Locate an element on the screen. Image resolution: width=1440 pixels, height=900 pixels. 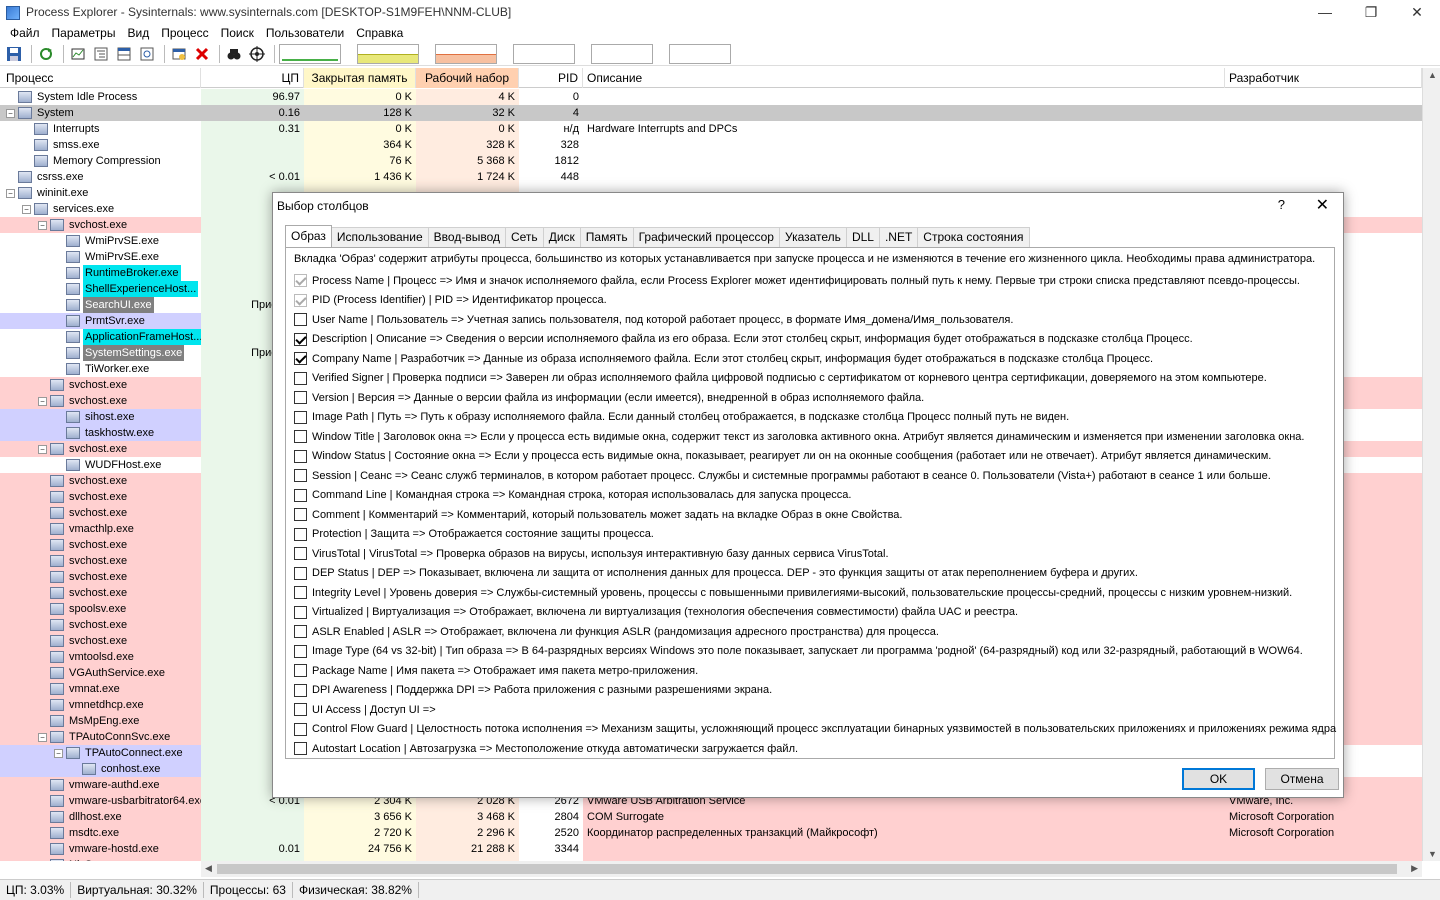
system-info-icon is located at coordinates (78, 54).